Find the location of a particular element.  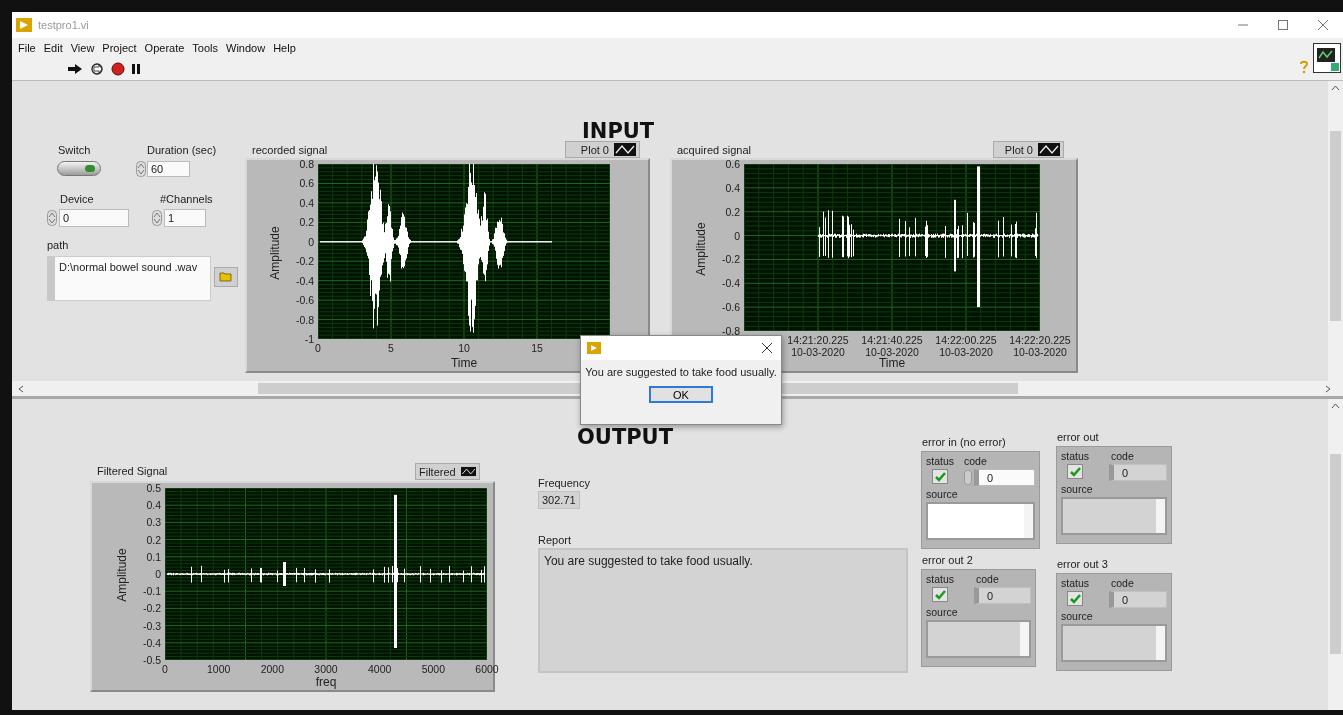

axis-tick-label: -0.3 is located at coordinates (151, 625).